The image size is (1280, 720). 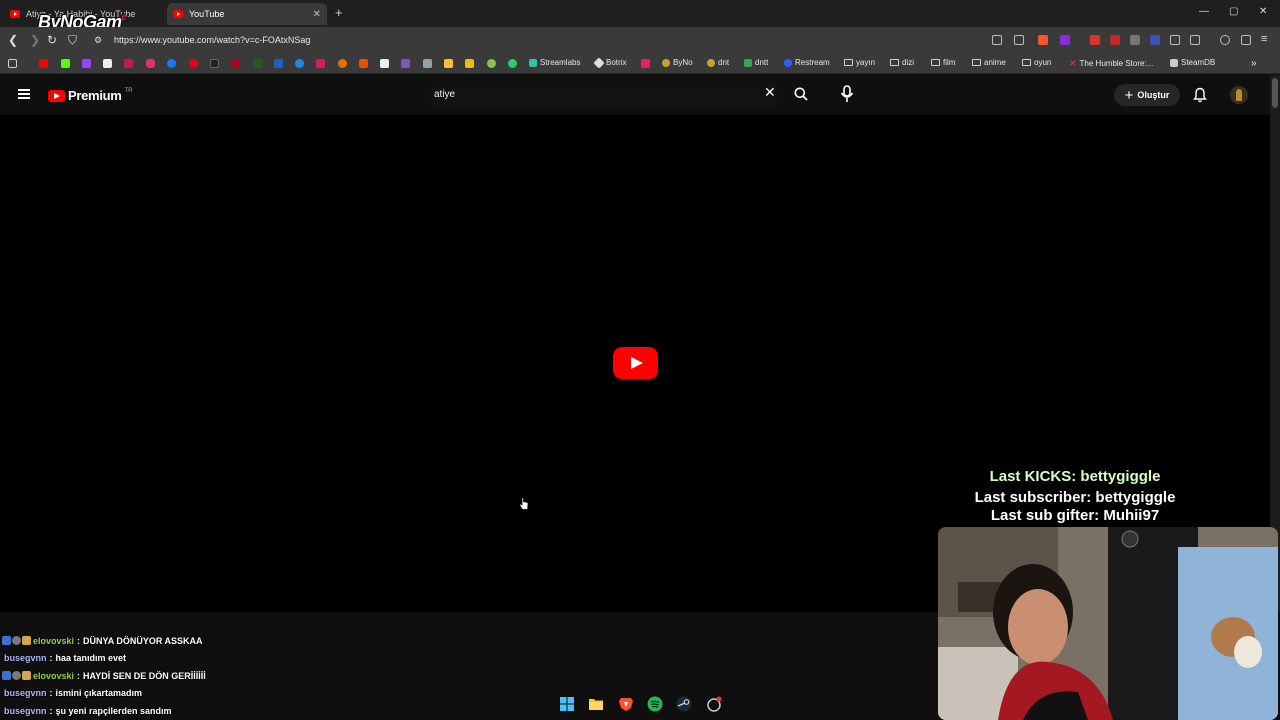 What do you see at coordinates (635, 363) in the screenshot?
I see `large-play-button` at bounding box center [635, 363].